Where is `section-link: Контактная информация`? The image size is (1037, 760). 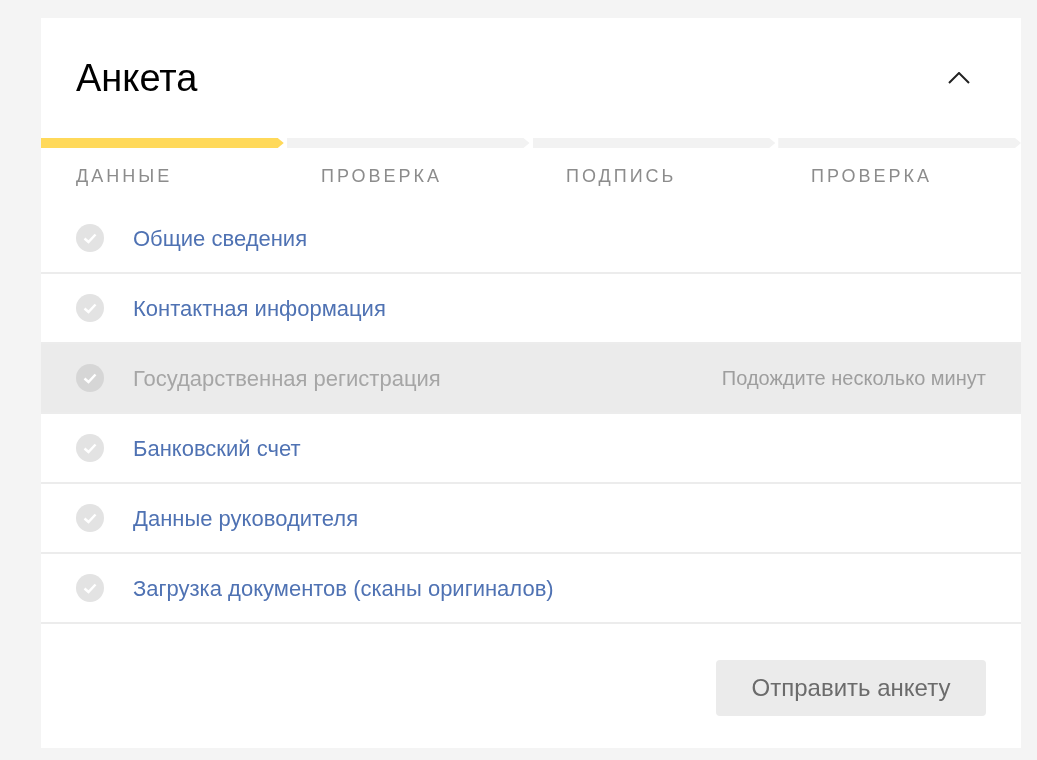 section-link: Контактная информация is located at coordinates (259, 308).